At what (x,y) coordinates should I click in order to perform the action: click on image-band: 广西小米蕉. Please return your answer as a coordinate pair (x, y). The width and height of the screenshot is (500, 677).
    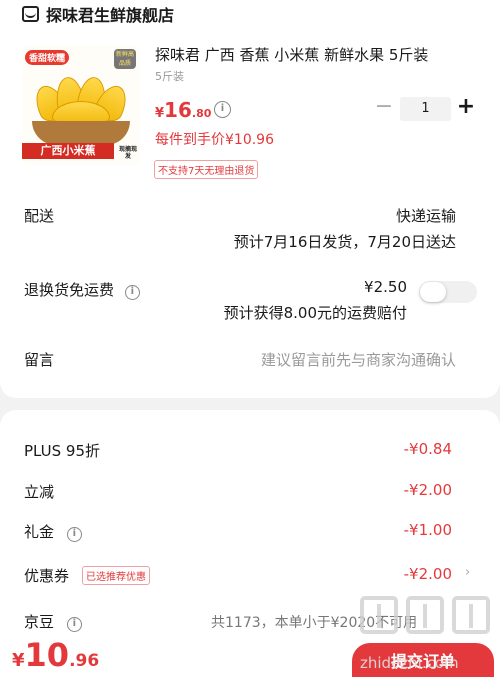
    Looking at the image, I should click on (68, 151).